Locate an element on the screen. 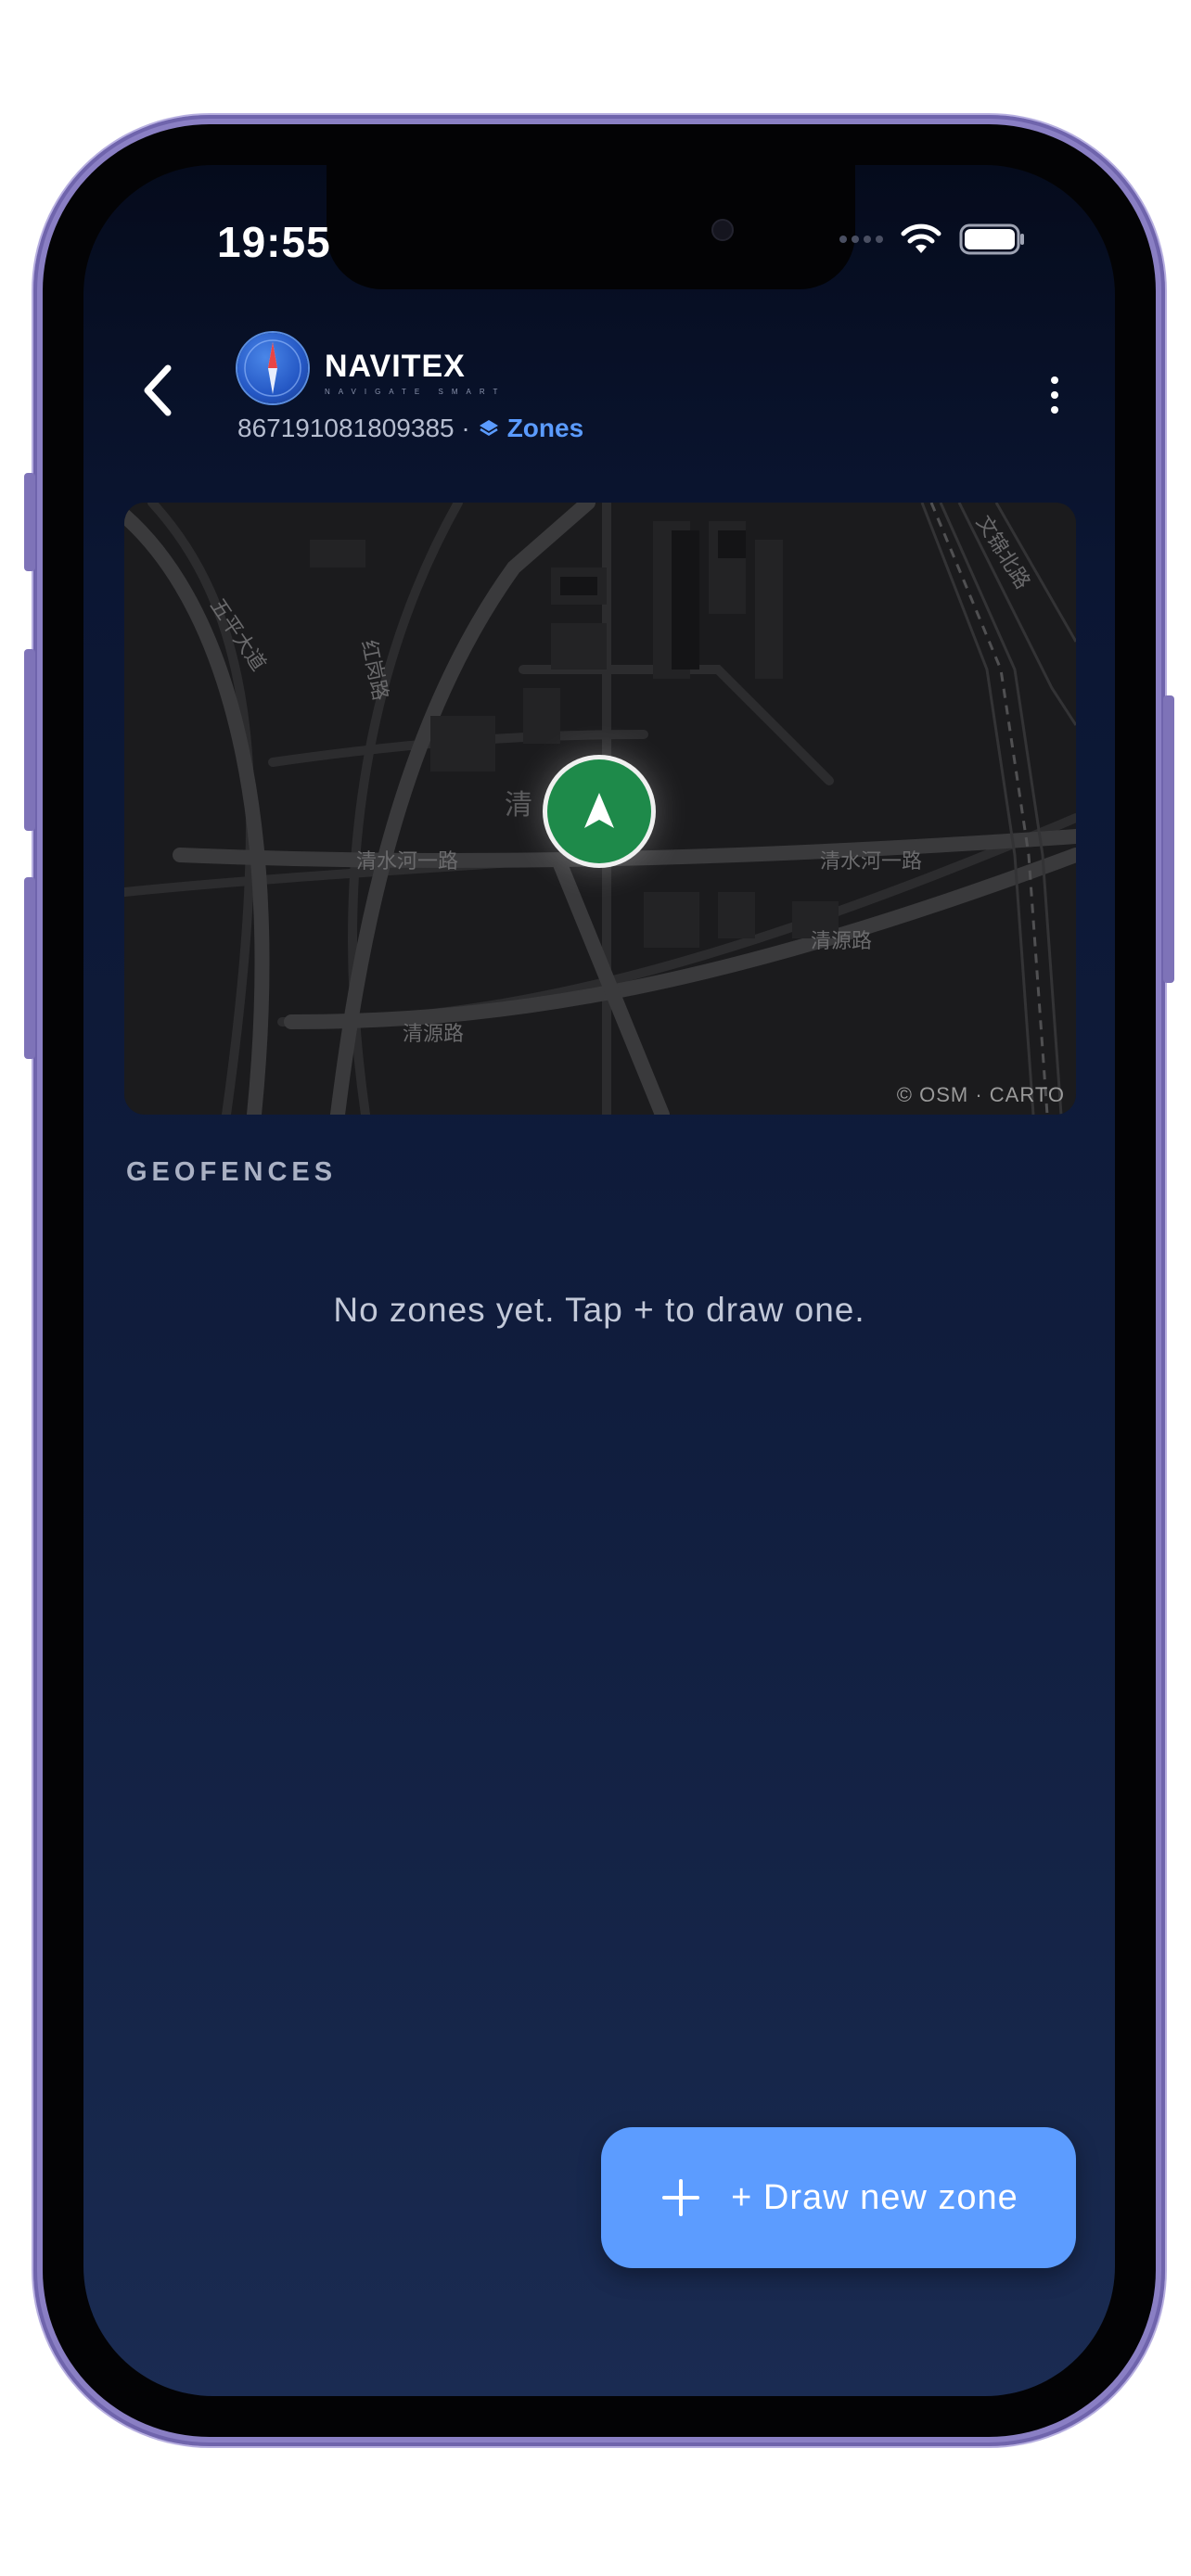 The width and height of the screenshot is (1191, 2576). device-id: 867191081809385 · is located at coordinates (353, 428).